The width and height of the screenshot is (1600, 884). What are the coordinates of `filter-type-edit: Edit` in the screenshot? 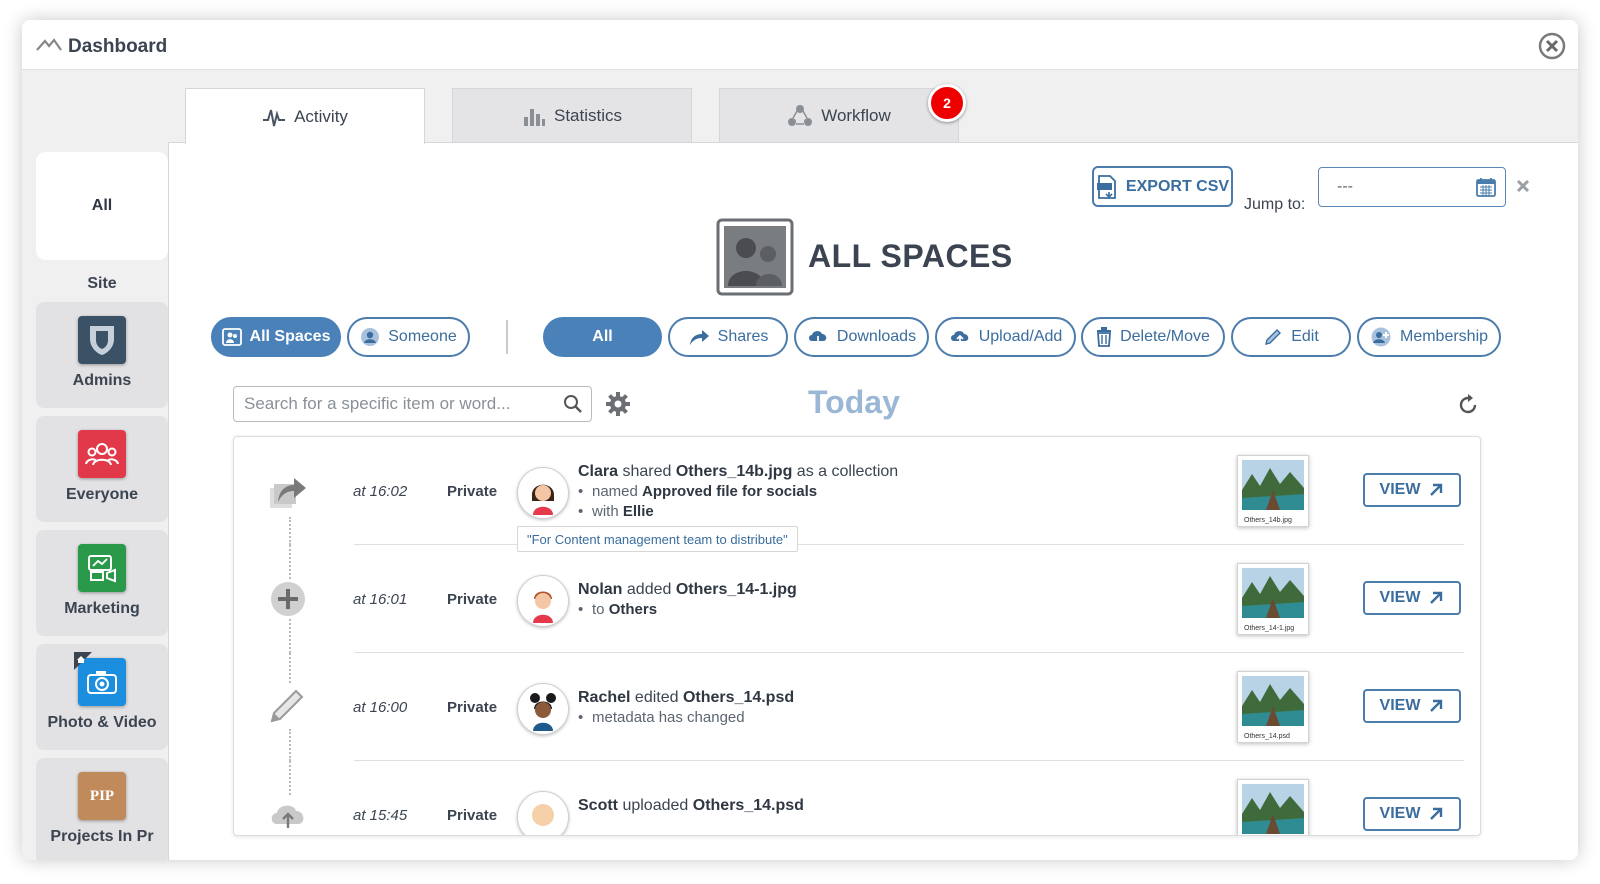 It's located at (1291, 337).